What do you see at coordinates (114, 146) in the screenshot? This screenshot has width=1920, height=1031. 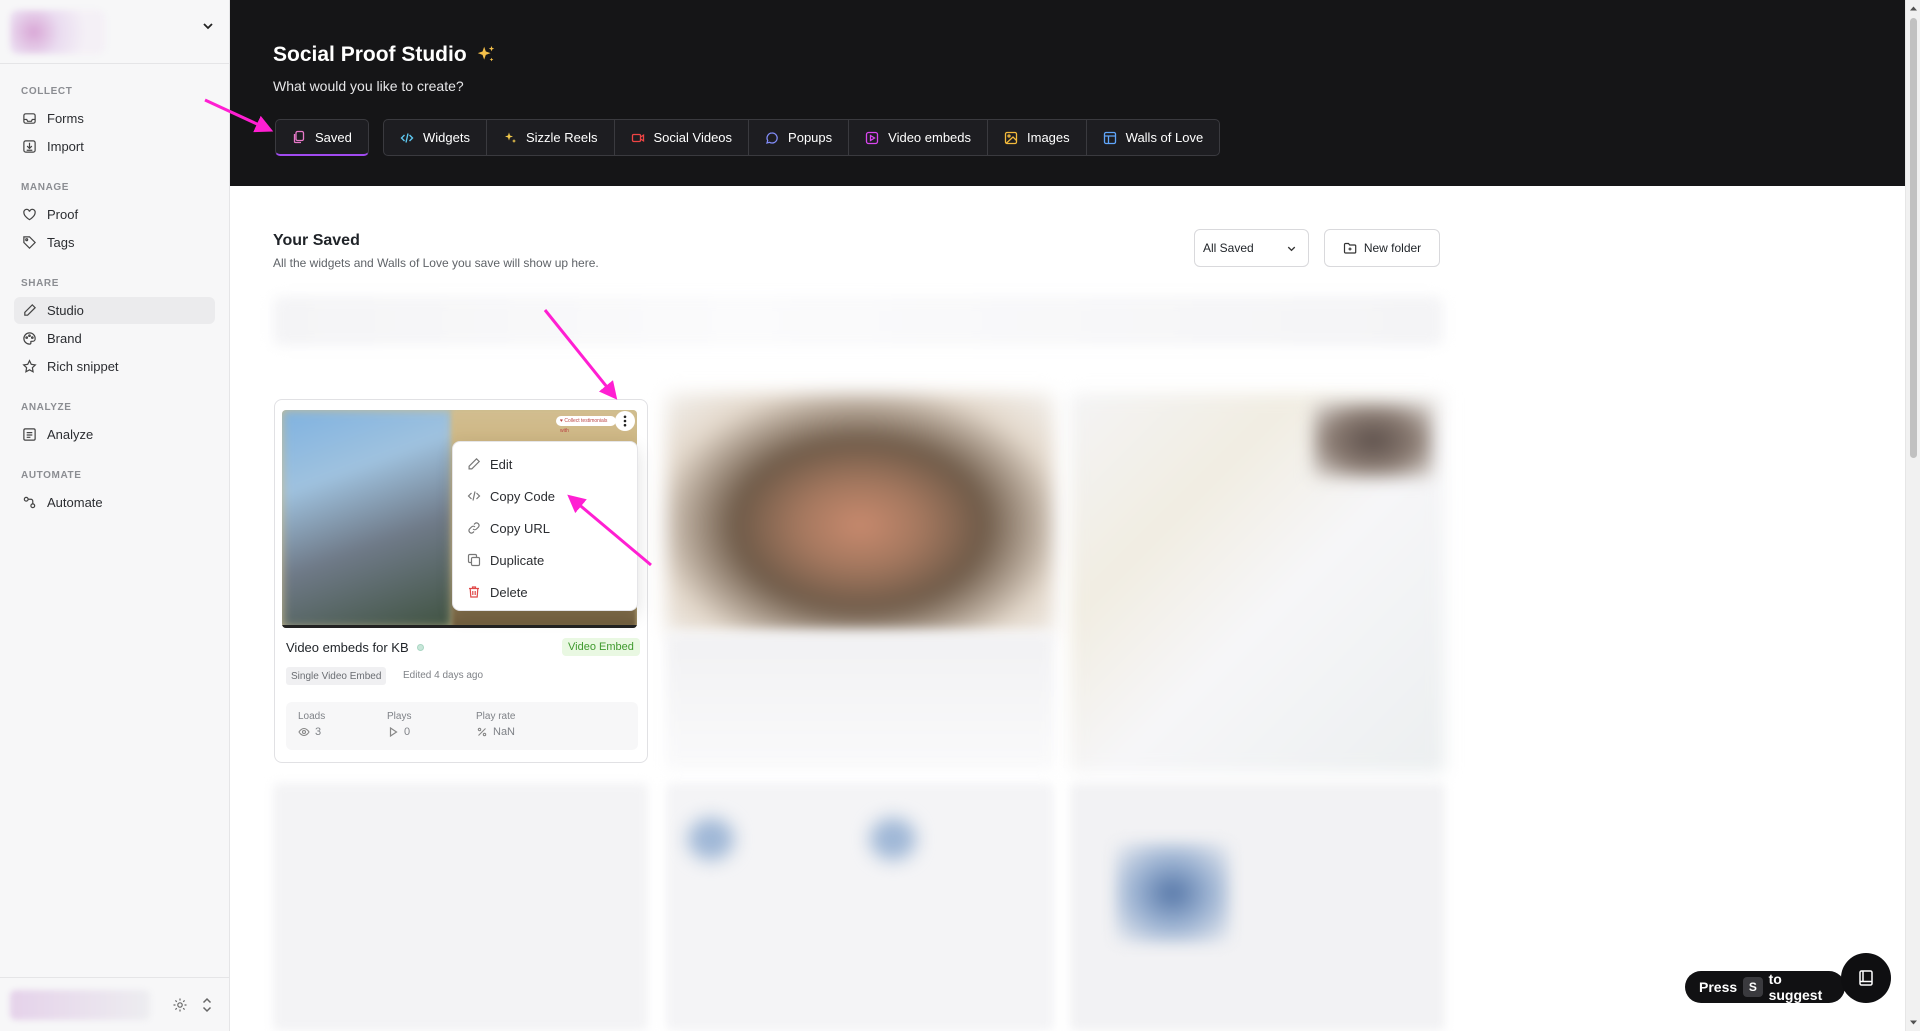 I see `sidebar-item-import: Import` at bounding box center [114, 146].